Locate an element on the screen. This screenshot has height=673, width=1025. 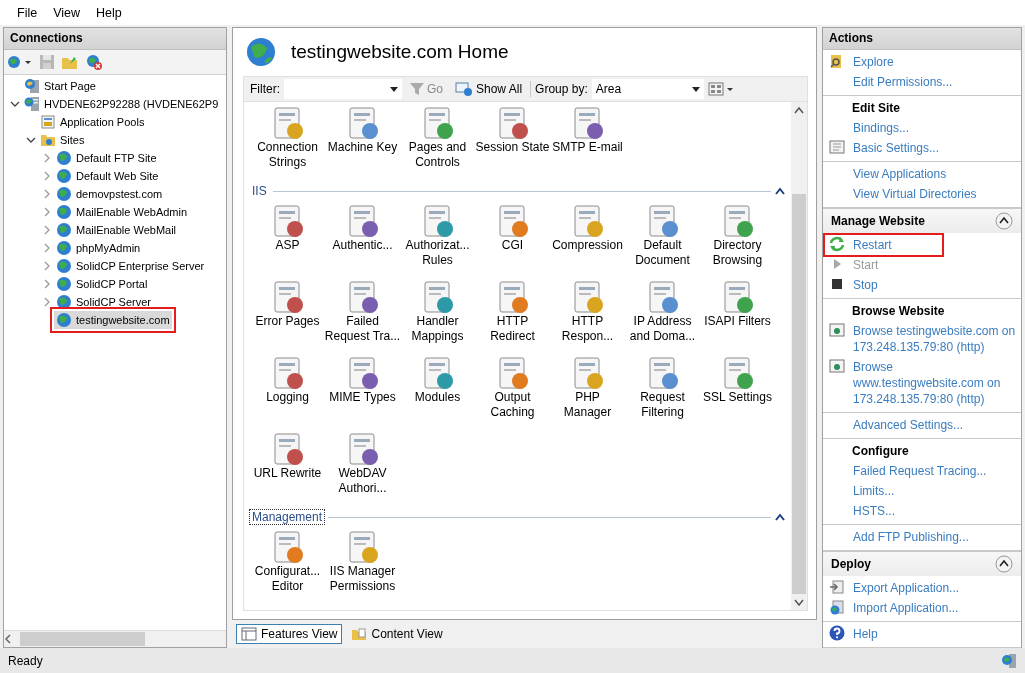
feature-item: Session State is located at coordinates (512, 147).